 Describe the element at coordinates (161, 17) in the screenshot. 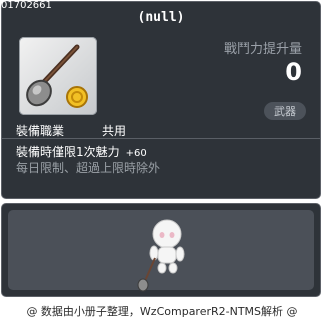

I see `item-name: (null)` at that location.